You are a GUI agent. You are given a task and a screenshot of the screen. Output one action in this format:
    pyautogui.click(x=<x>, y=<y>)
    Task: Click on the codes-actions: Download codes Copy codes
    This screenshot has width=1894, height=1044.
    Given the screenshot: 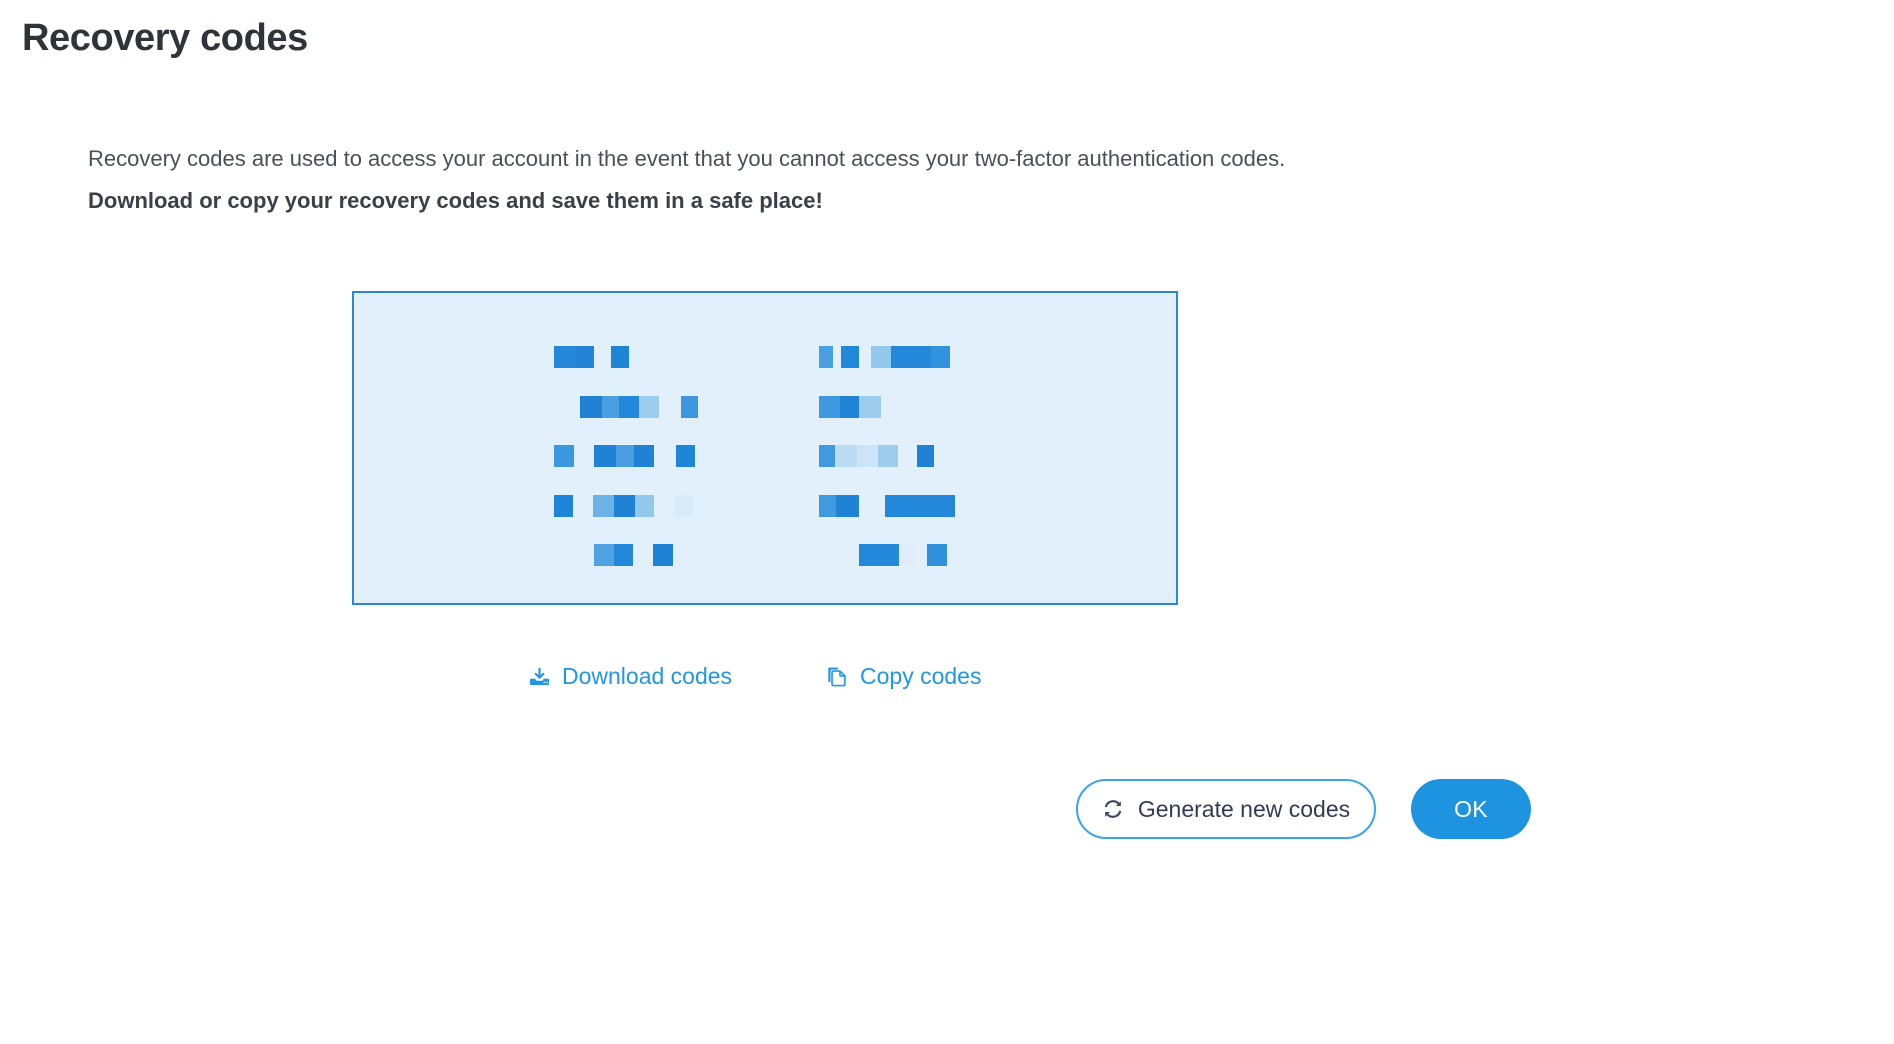 What is the action you would take?
    pyautogui.click(x=765, y=682)
    